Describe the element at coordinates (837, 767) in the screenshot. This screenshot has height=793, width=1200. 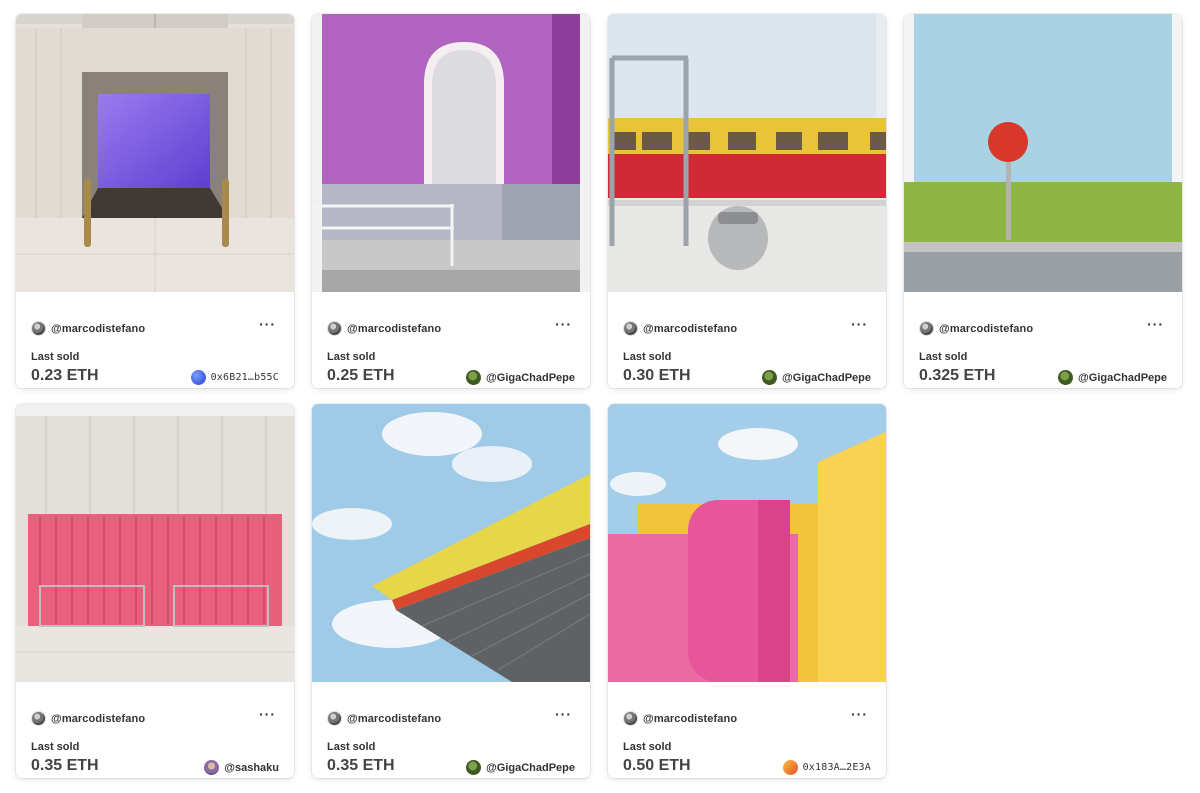
I see `owner-address: 0x183A…2E3A` at that location.